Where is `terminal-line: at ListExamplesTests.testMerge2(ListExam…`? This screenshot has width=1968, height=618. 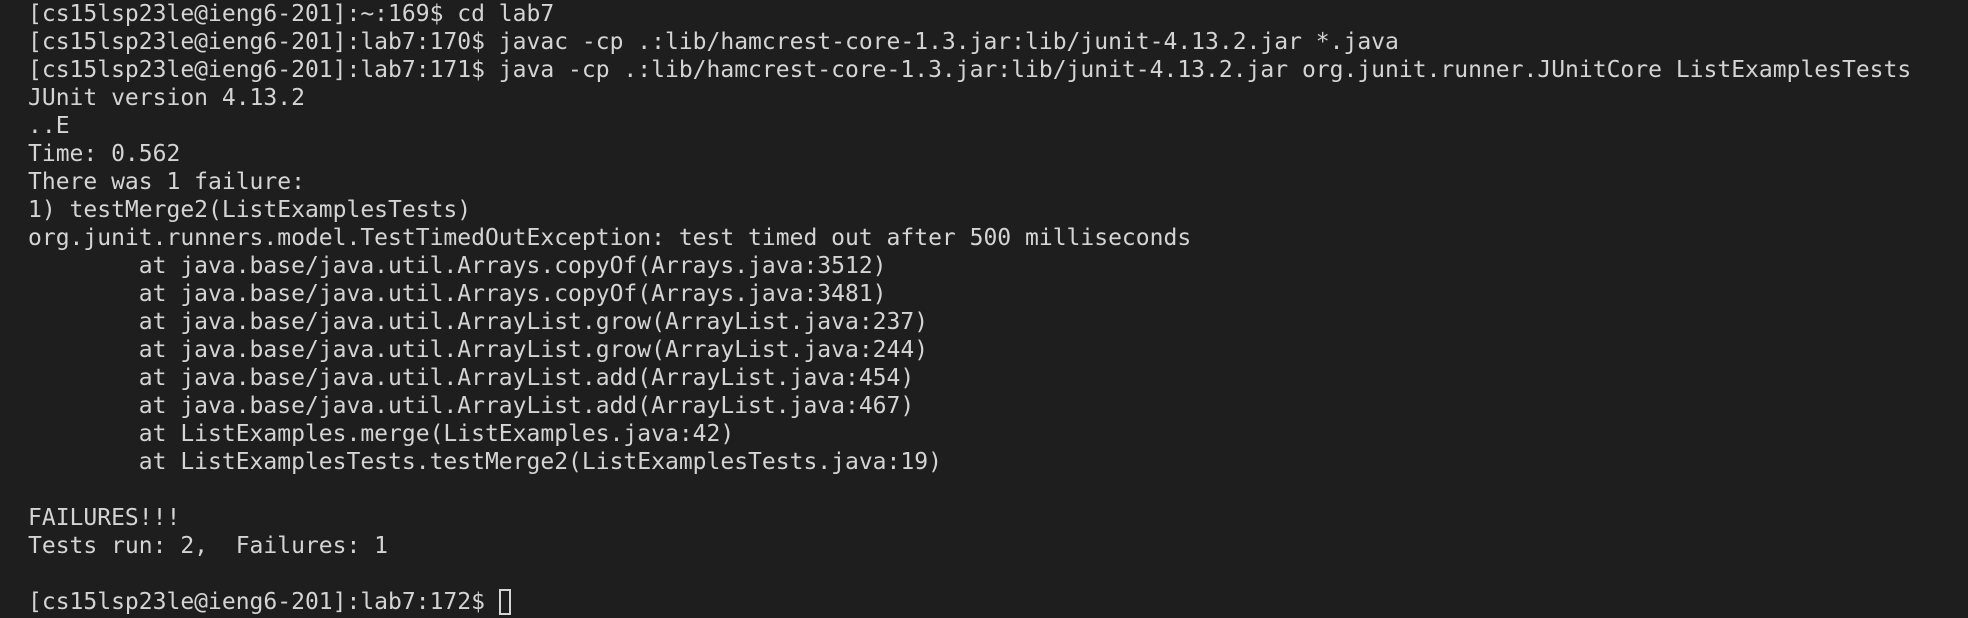 terminal-line: at ListExamplesTests.testMerge2(ListExam… is located at coordinates (485, 462).